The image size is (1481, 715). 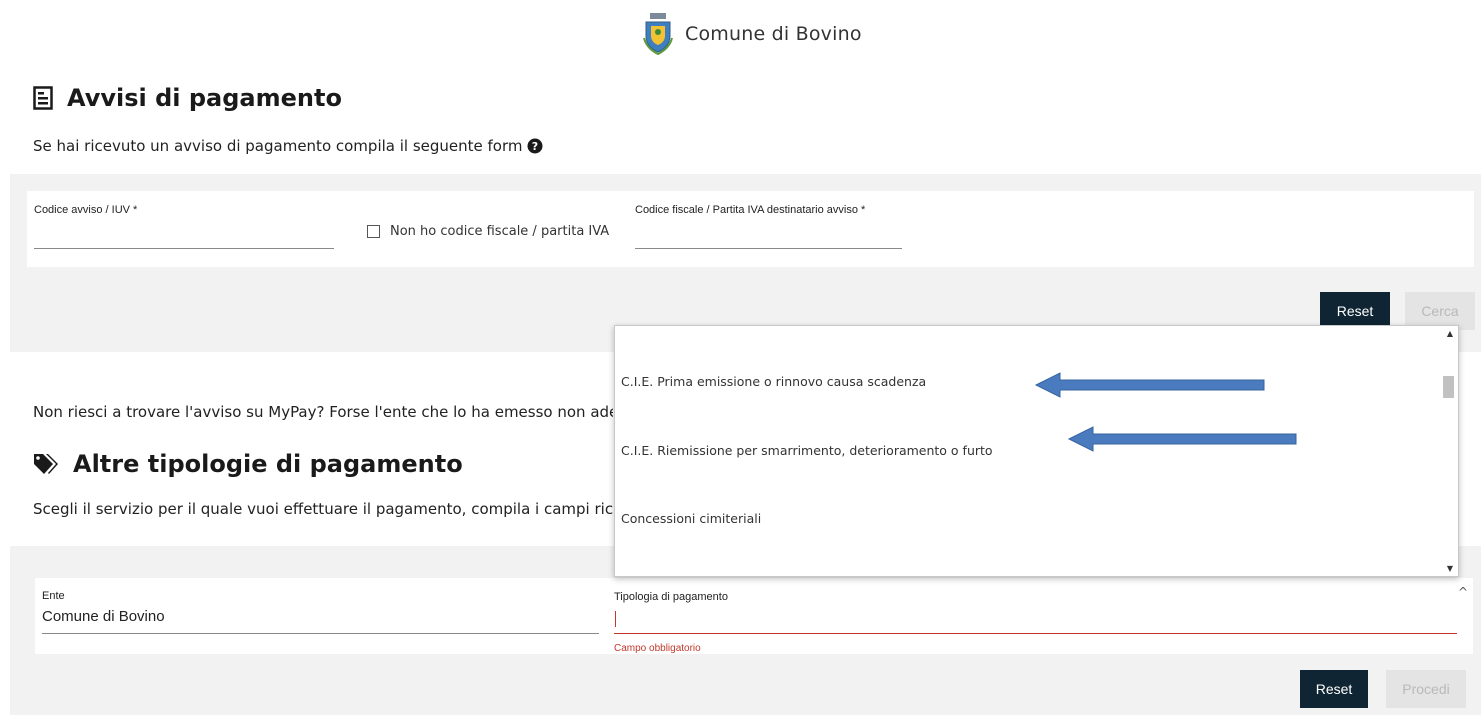 I want to click on tags-icon, so click(x=46, y=464).